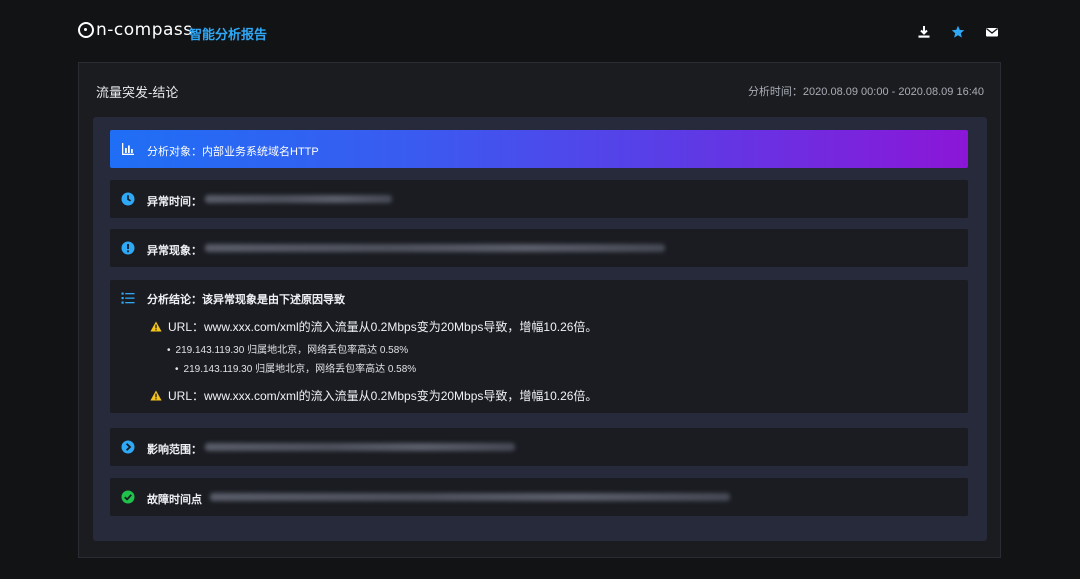 This screenshot has height=579, width=1080. What do you see at coordinates (144, 30) in the screenshot?
I see `logo-text: n-compass` at bounding box center [144, 30].